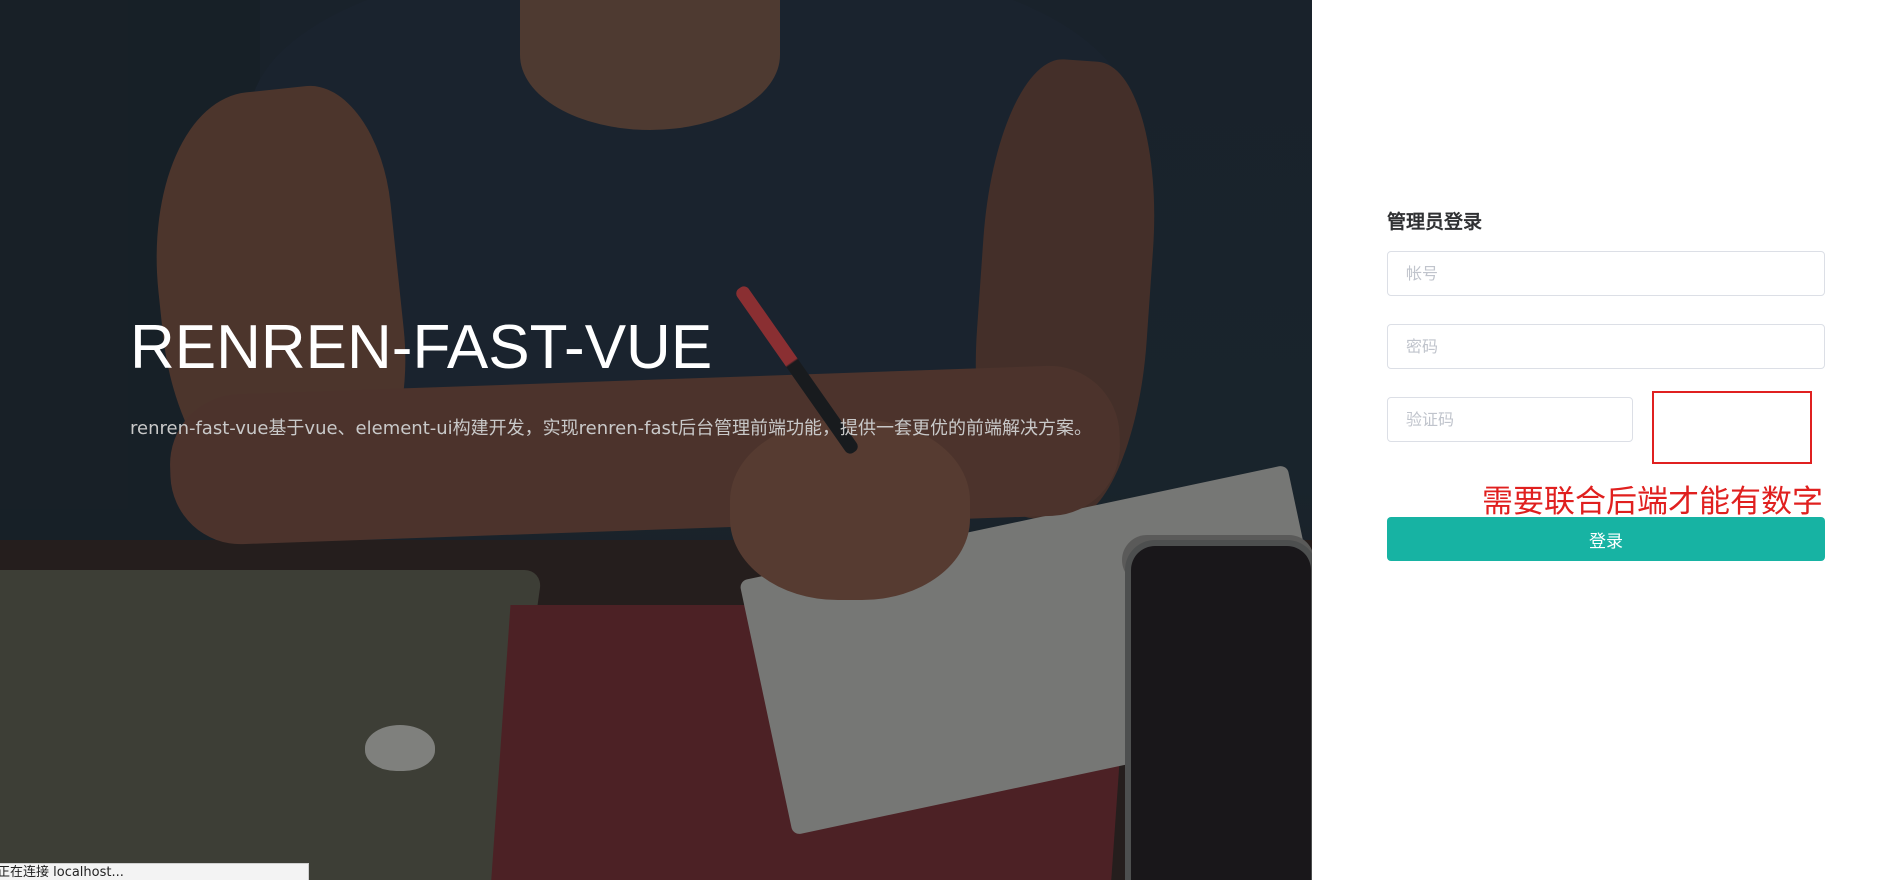 The image size is (1881, 880). I want to click on username-input, so click(1606, 273).